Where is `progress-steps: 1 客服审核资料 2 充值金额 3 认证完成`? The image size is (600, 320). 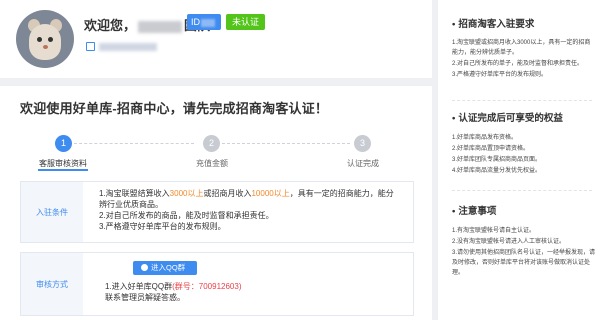 progress-steps: 1 客服审核资料 2 充值金额 3 认证完成 is located at coordinates (216, 152).